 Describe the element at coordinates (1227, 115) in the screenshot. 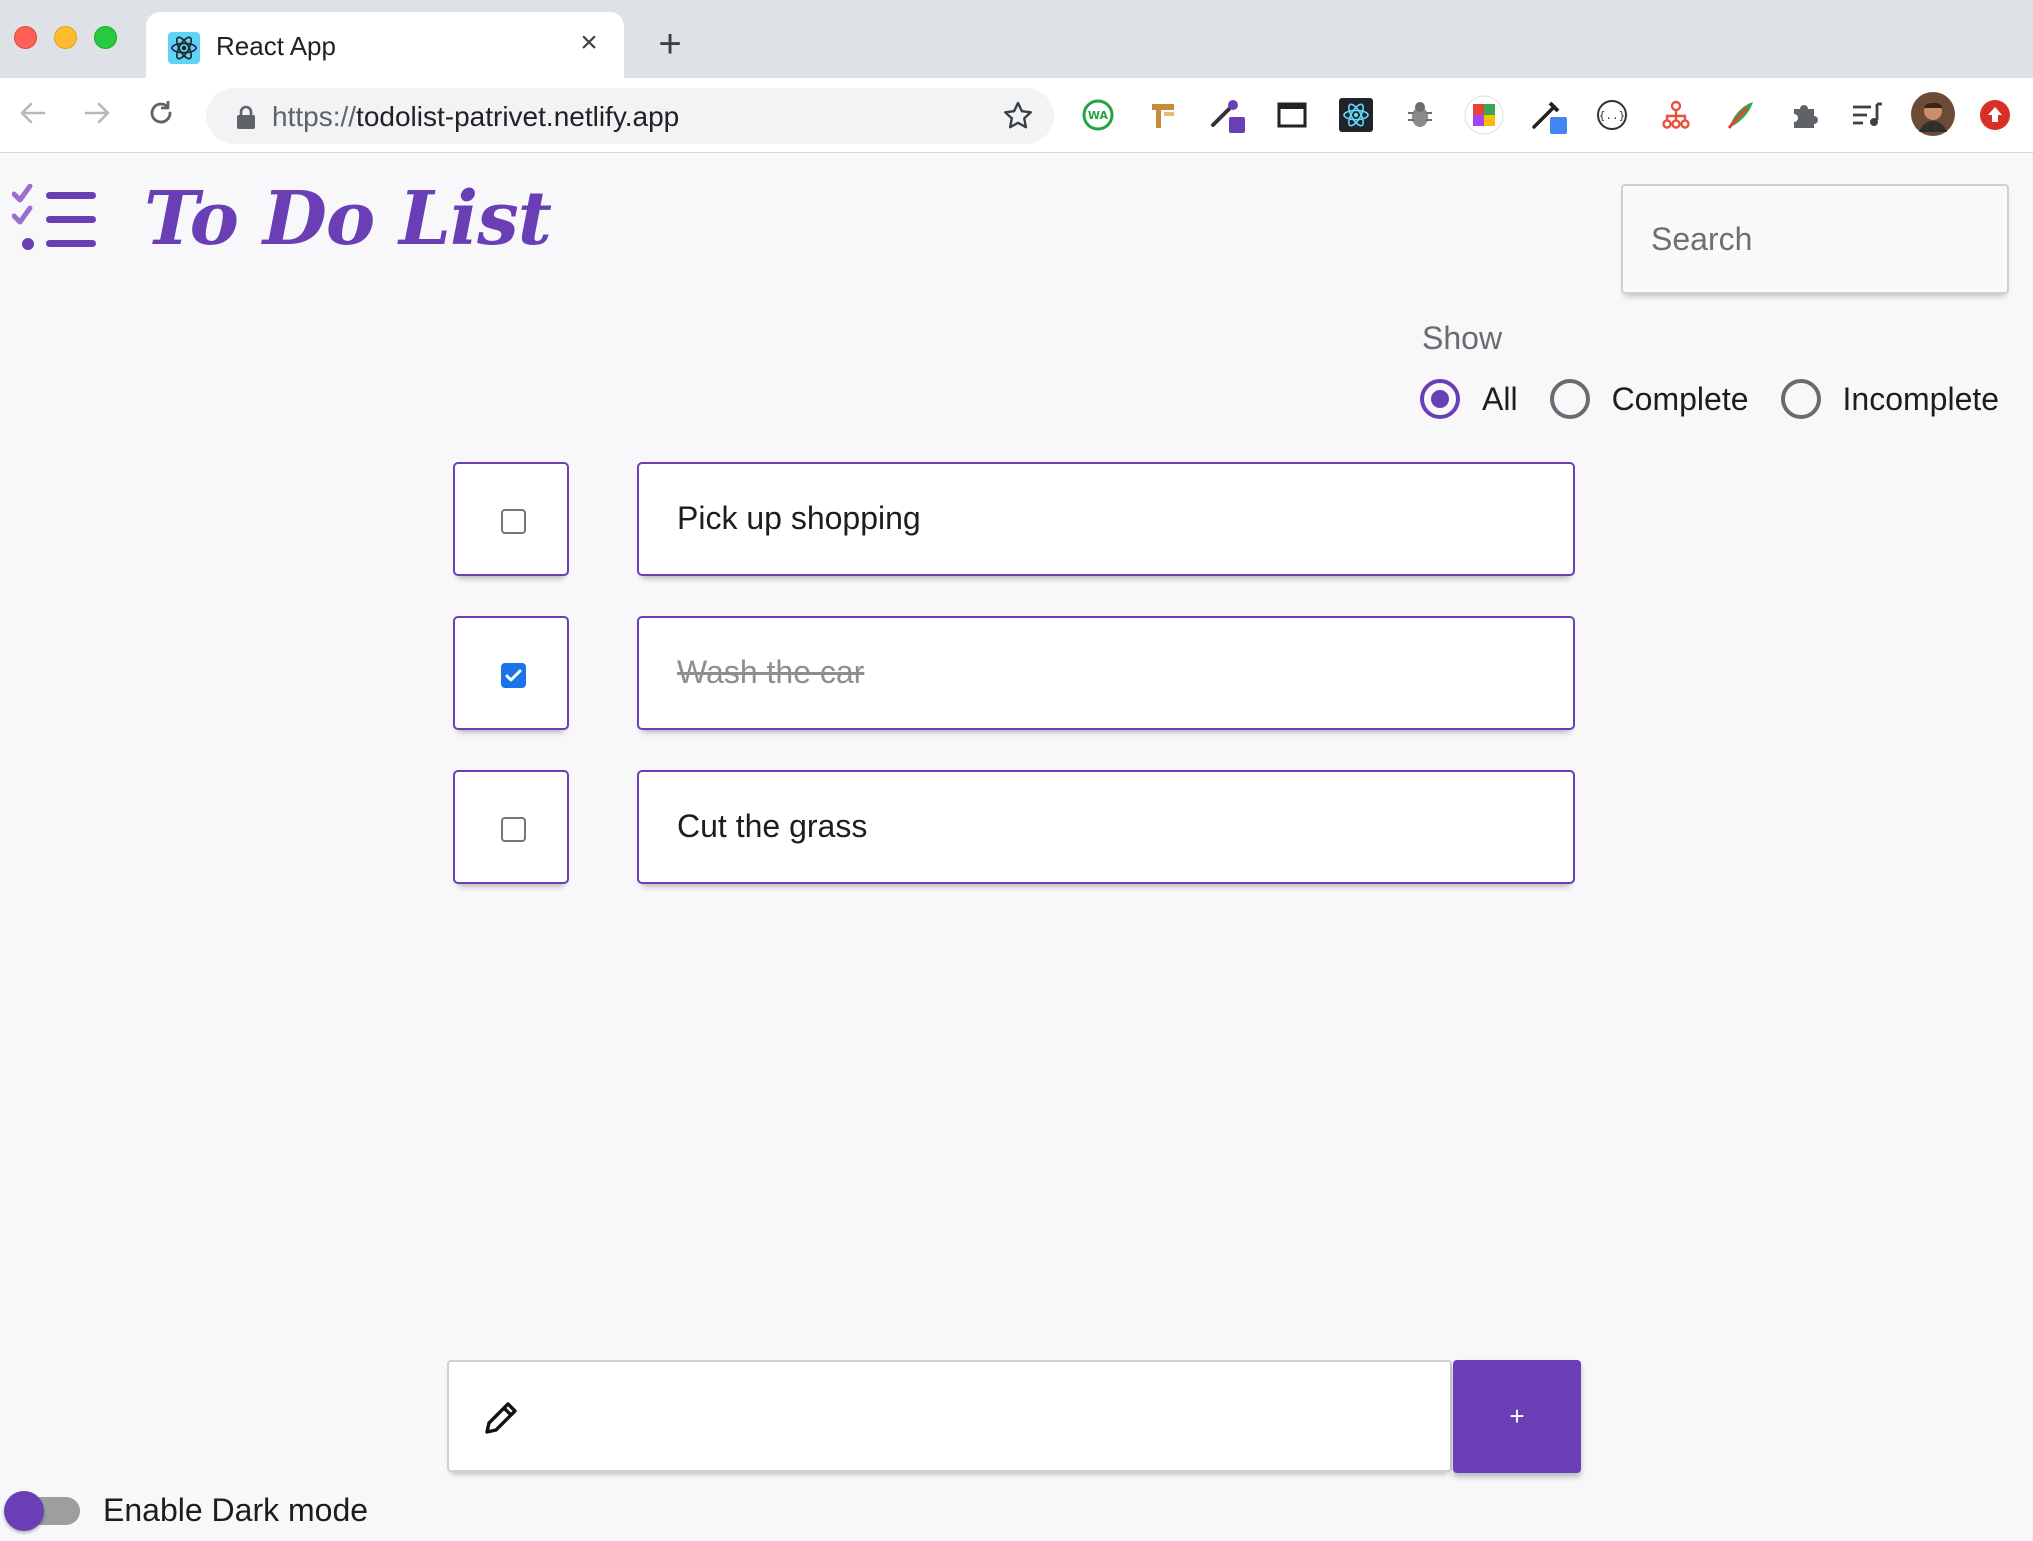

I see `color-picker-icon` at that location.